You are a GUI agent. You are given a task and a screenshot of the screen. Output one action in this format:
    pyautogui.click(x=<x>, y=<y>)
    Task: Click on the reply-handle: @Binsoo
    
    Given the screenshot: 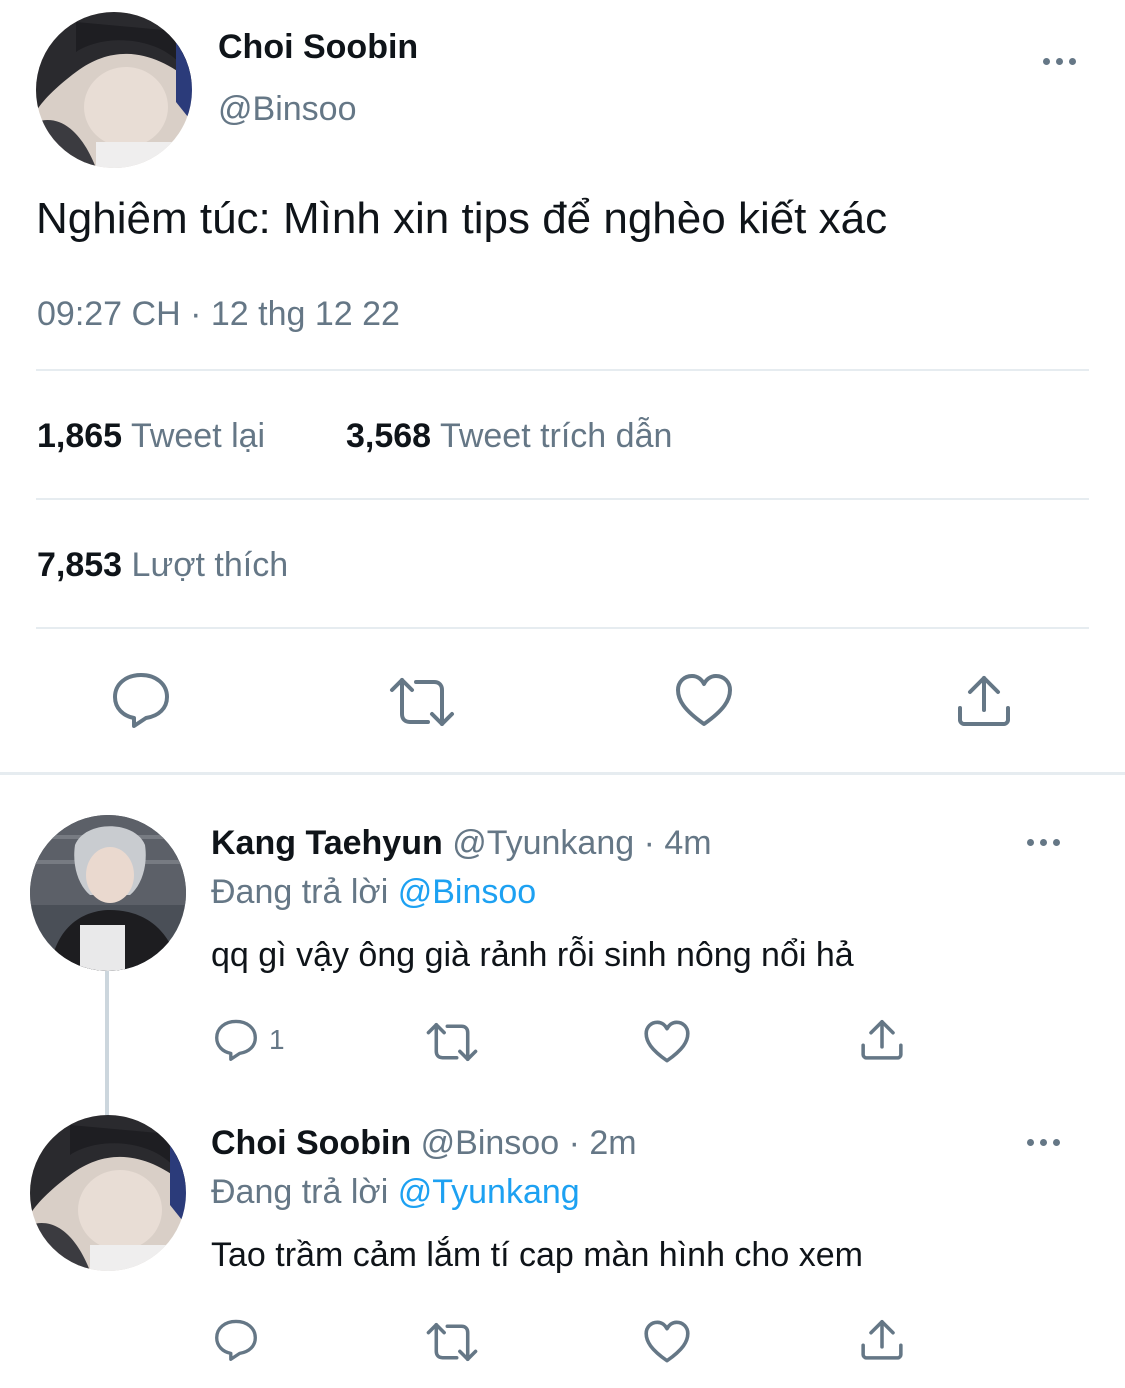 What is the action you would take?
    pyautogui.click(x=490, y=1143)
    